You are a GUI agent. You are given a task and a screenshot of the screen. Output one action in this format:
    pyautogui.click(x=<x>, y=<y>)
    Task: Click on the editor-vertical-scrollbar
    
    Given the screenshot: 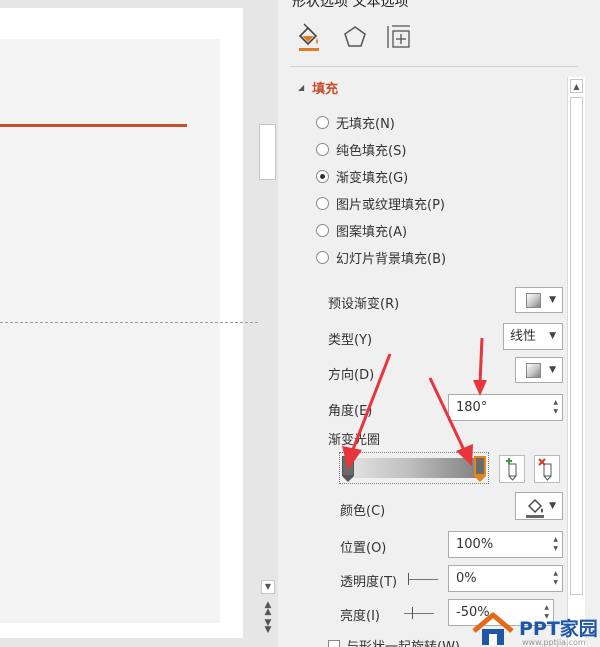 What is the action you would take?
    pyautogui.click(x=268, y=323)
    